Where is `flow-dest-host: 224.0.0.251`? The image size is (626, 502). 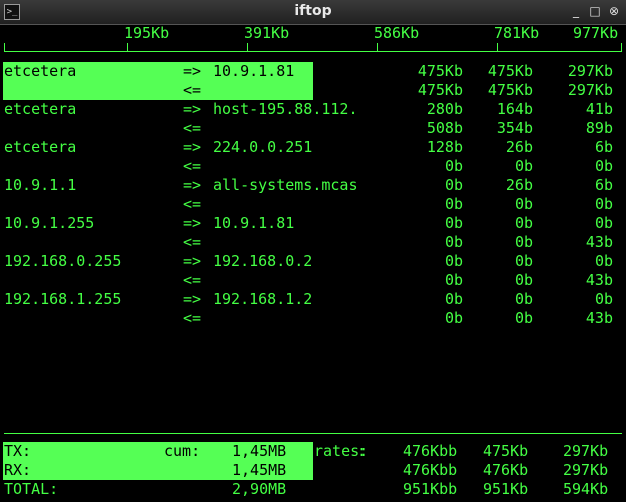
flow-dest-host: 224.0.0.251 is located at coordinates (263, 147).